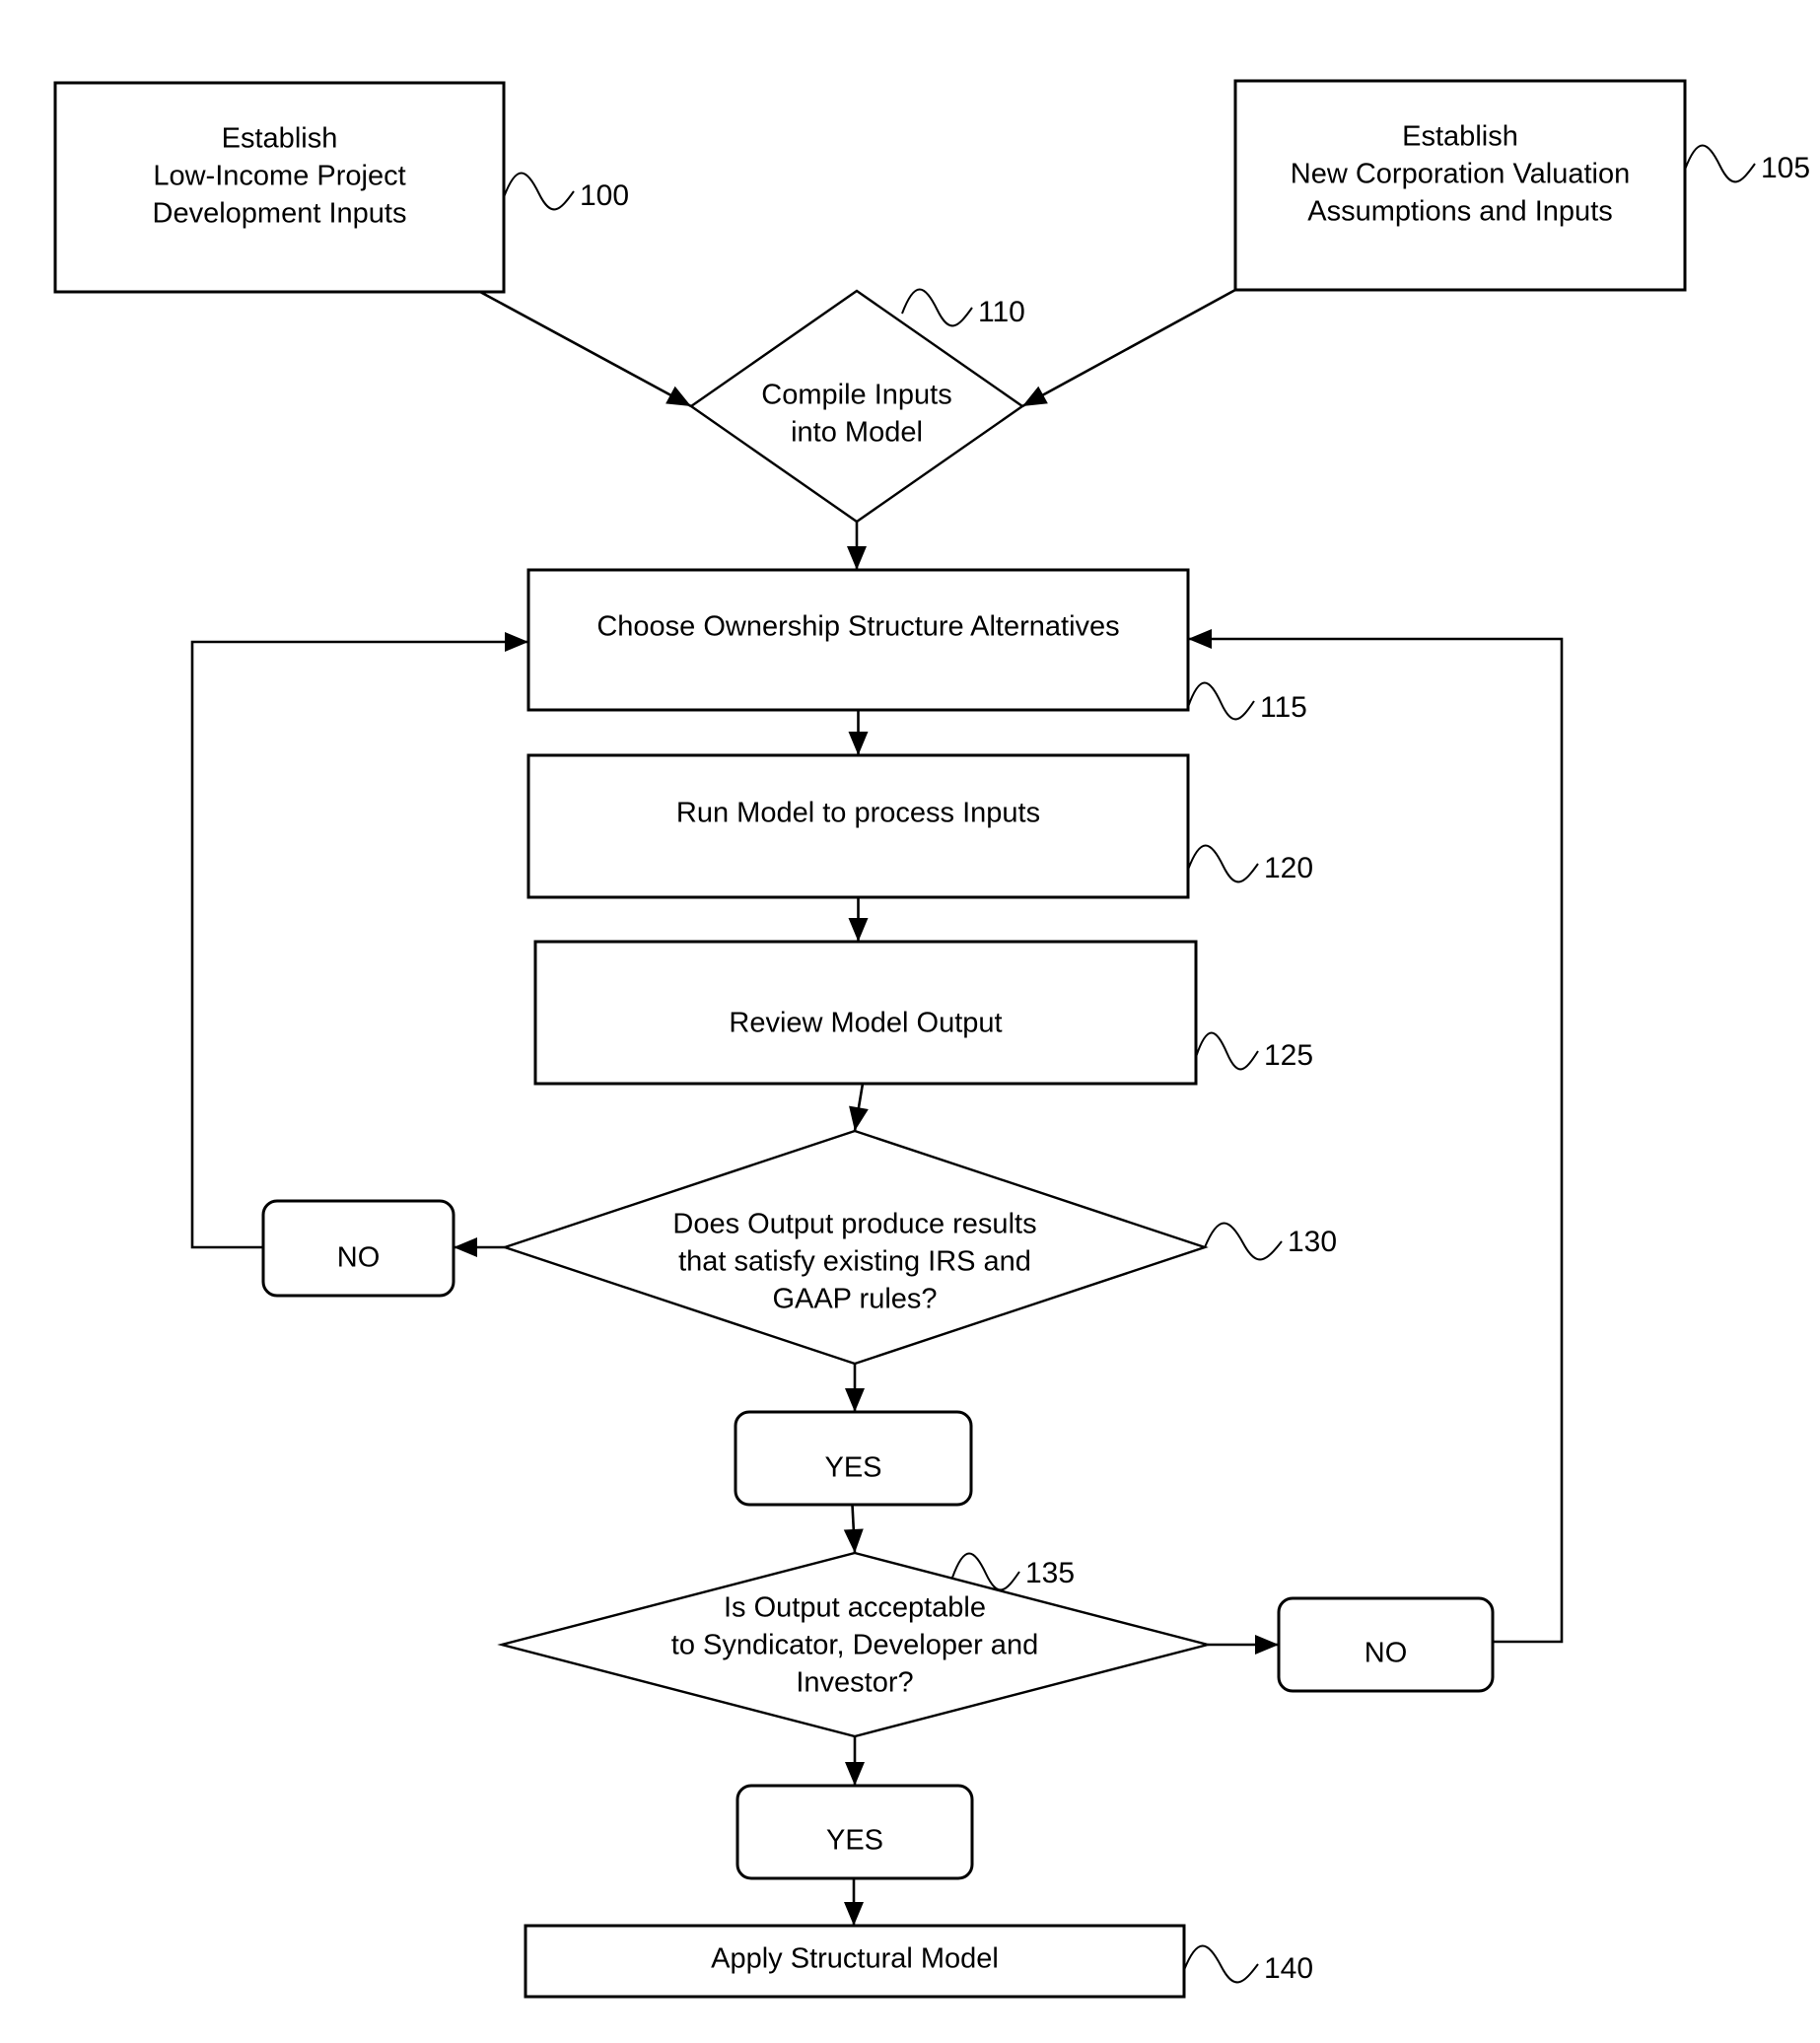  What do you see at coordinates (1785, 168) in the screenshot?
I see `reference-number: 105` at bounding box center [1785, 168].